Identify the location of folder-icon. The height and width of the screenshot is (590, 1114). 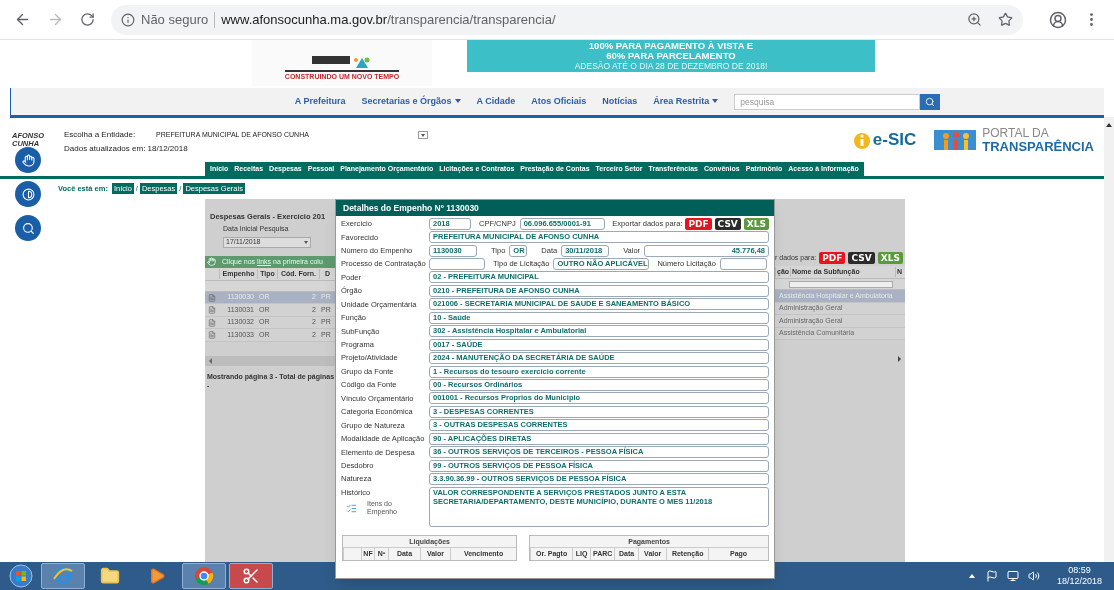
(110, 576).